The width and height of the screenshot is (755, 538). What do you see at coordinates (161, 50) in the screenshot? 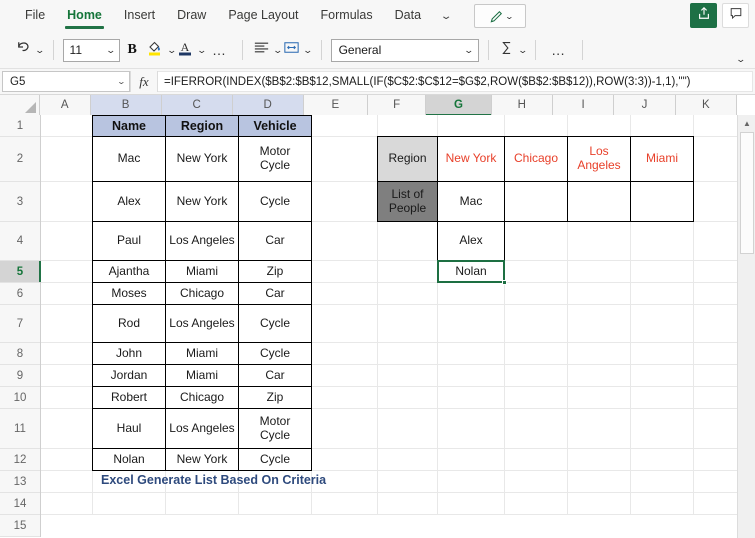
I see `fill-color-button: ⌄` at bounding box center [161, 50].